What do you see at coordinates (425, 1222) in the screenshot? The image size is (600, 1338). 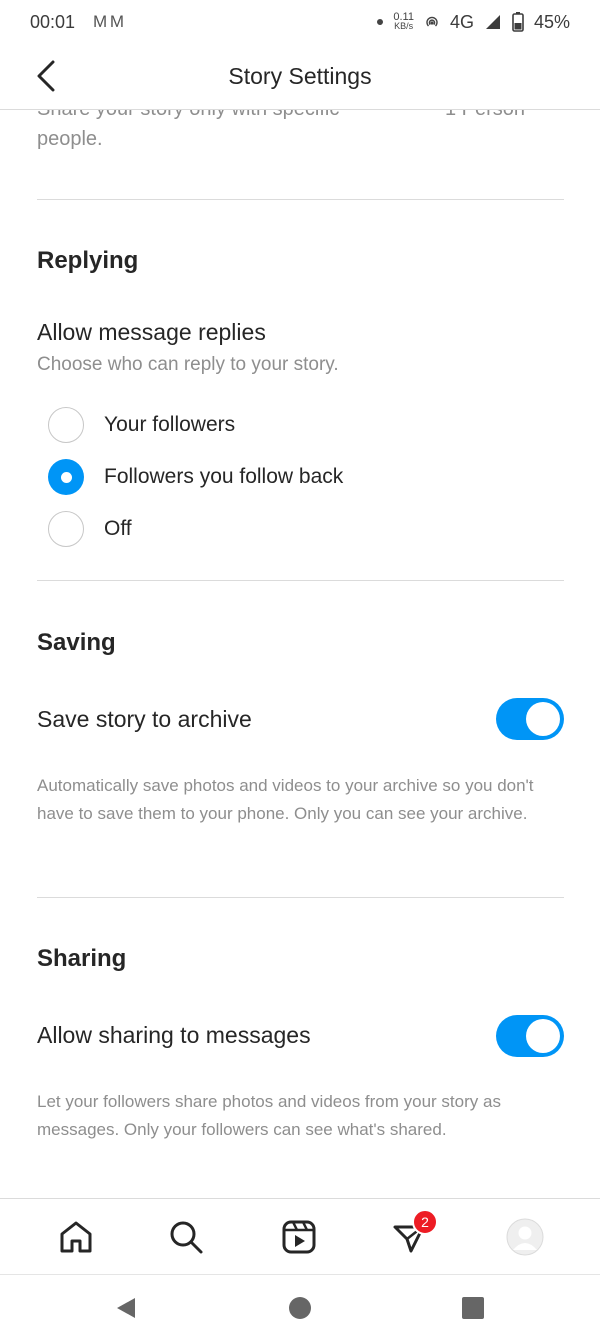 I see `notification-badge: 2` at bounding box center [425, 1222].